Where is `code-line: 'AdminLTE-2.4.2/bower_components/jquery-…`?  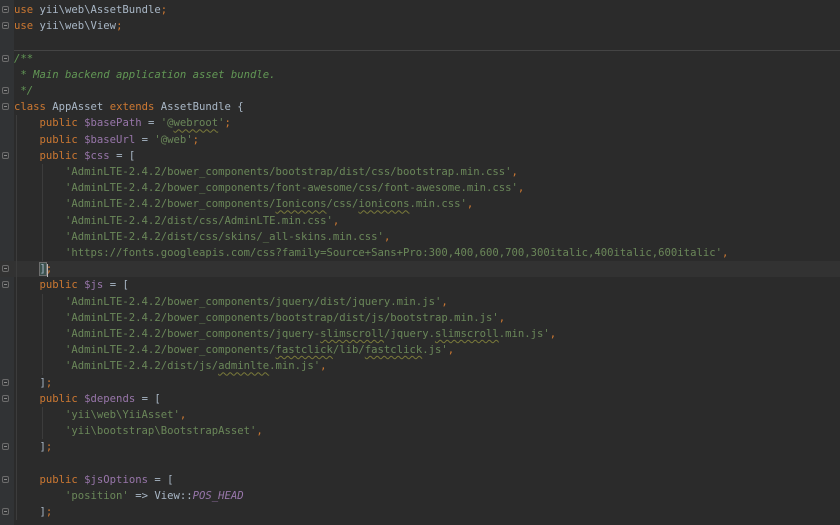 code-line: 'AdminLTE-2.4.2/bower_components/jquery-… is located at coordinates (420, 334).